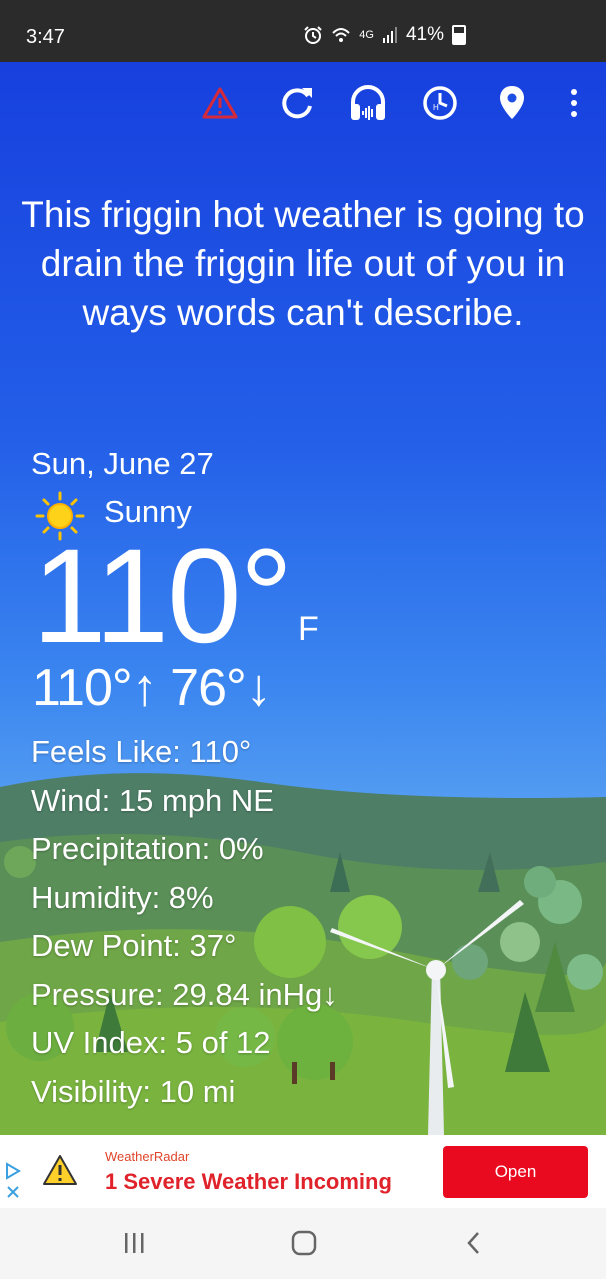  What do you see at coordinates (220, 103) in the screenshot?
I see `alert-triangle-icon` at bounding box center [220, 103].